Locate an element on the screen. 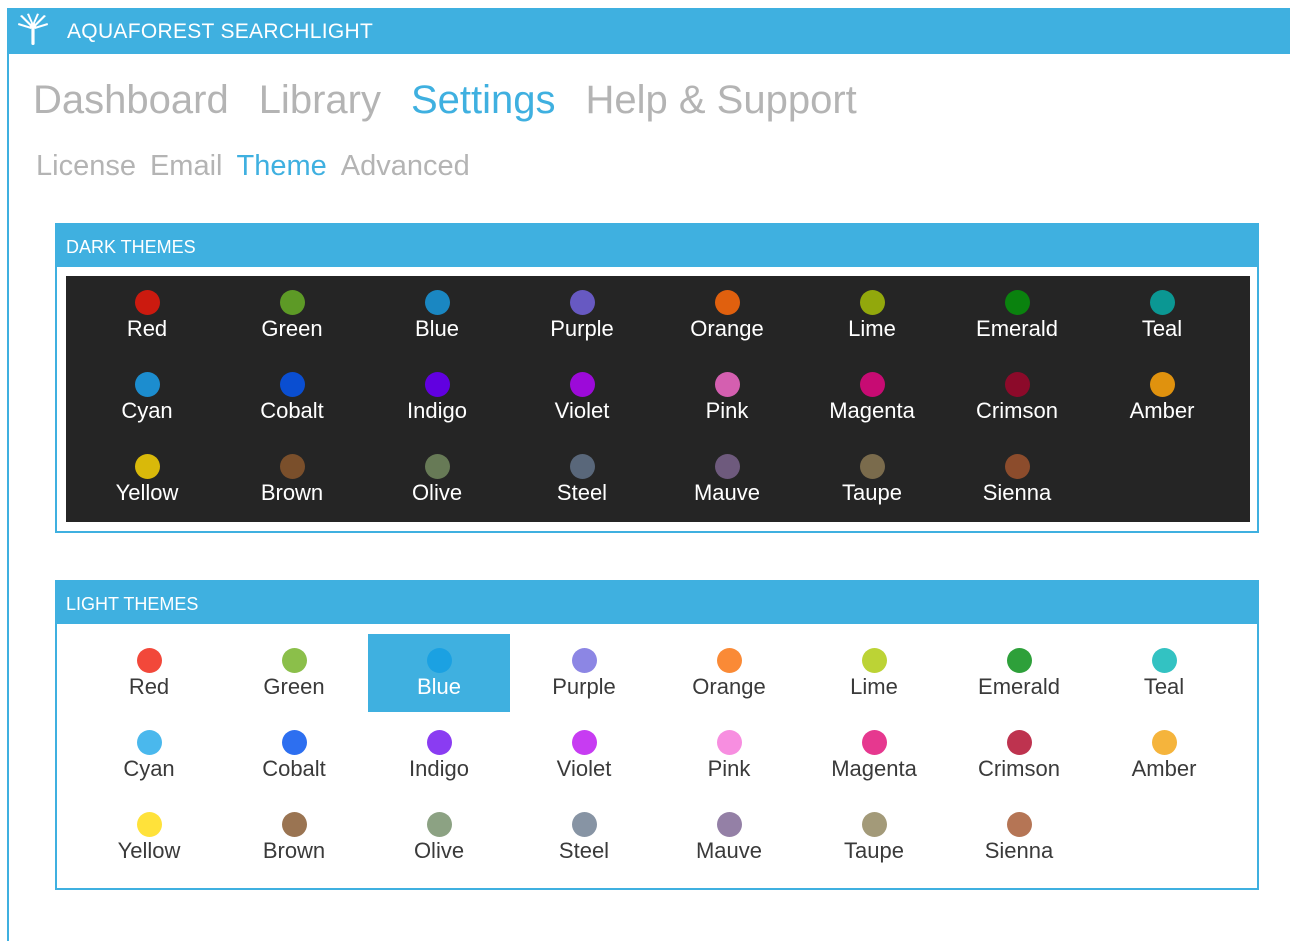 The image size is (1290, 941). light-theme-swatch-lime: Lime is located at coordinates (874, 673).